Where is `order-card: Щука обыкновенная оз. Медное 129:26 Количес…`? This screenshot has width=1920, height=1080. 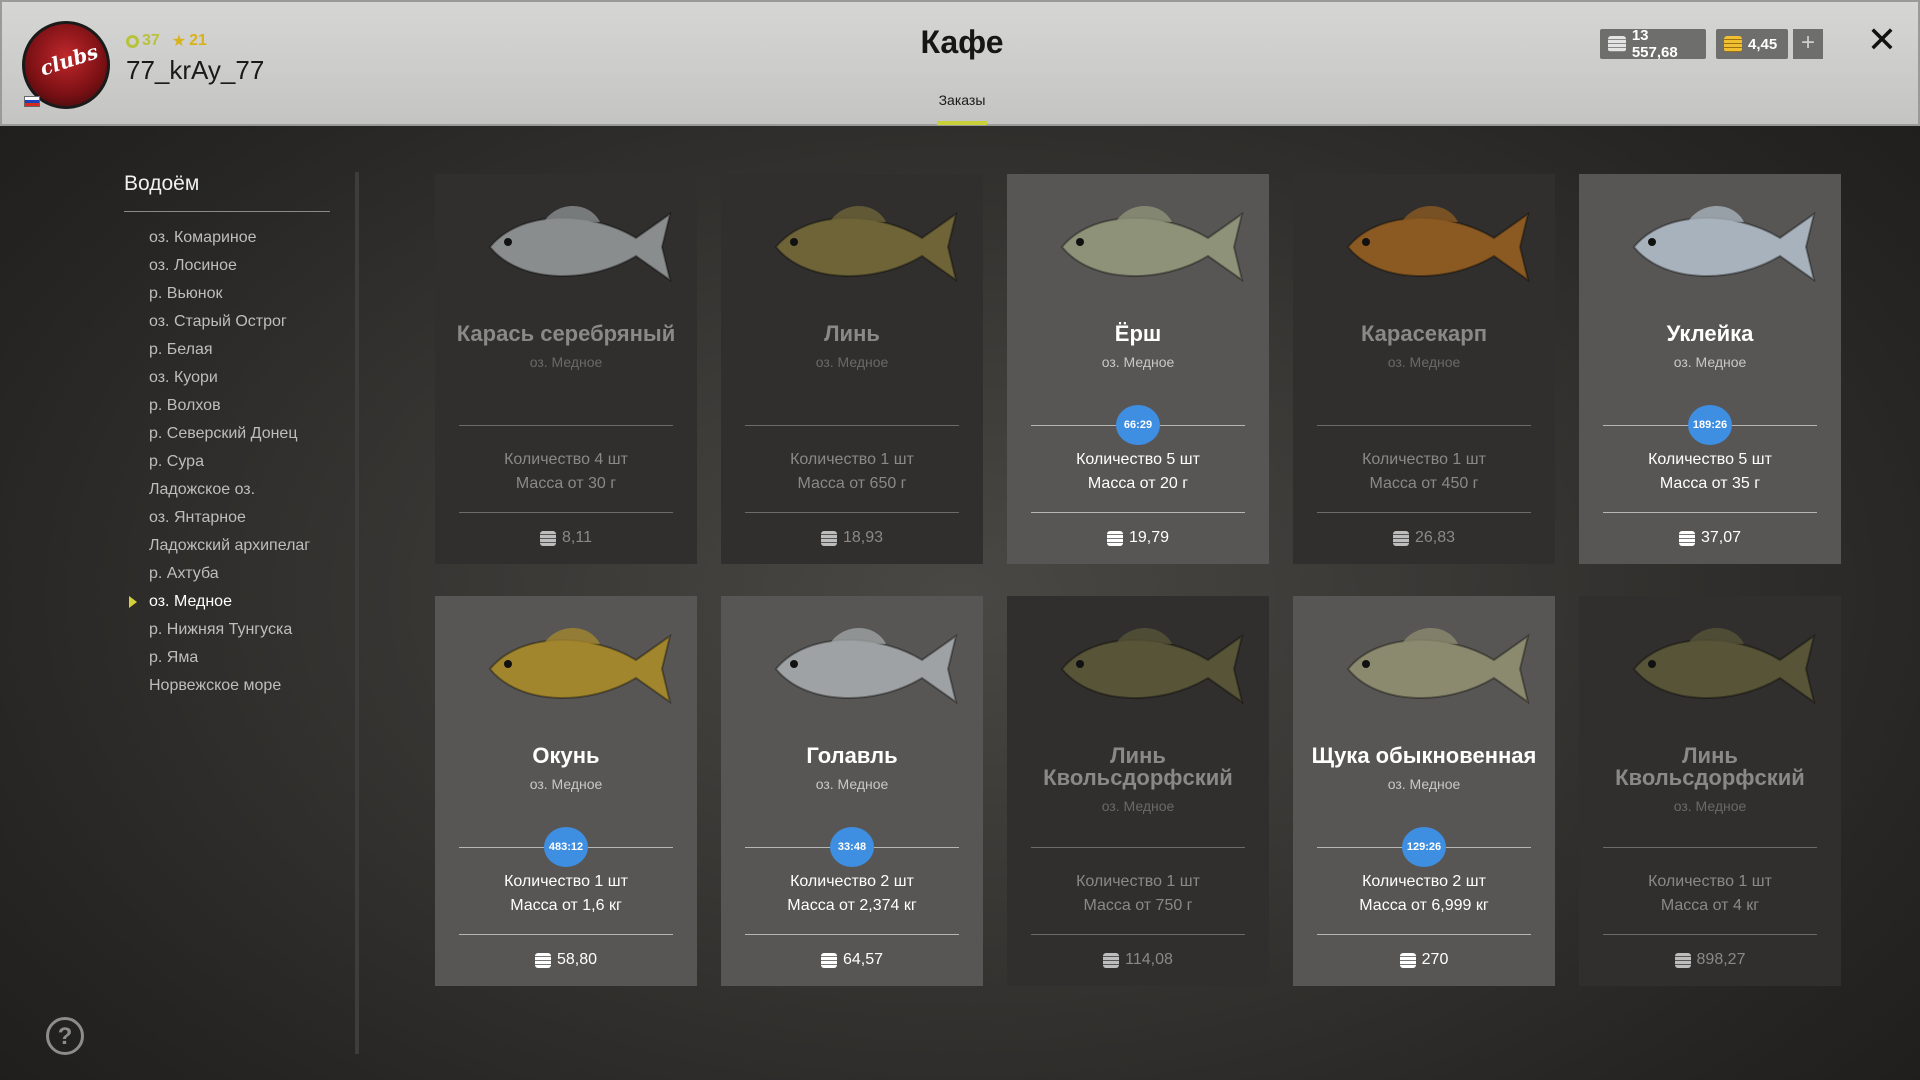 order-card: Щука обыкновенная оз. Медное 129:26 Количес… is located at coordinates (1424, 791).